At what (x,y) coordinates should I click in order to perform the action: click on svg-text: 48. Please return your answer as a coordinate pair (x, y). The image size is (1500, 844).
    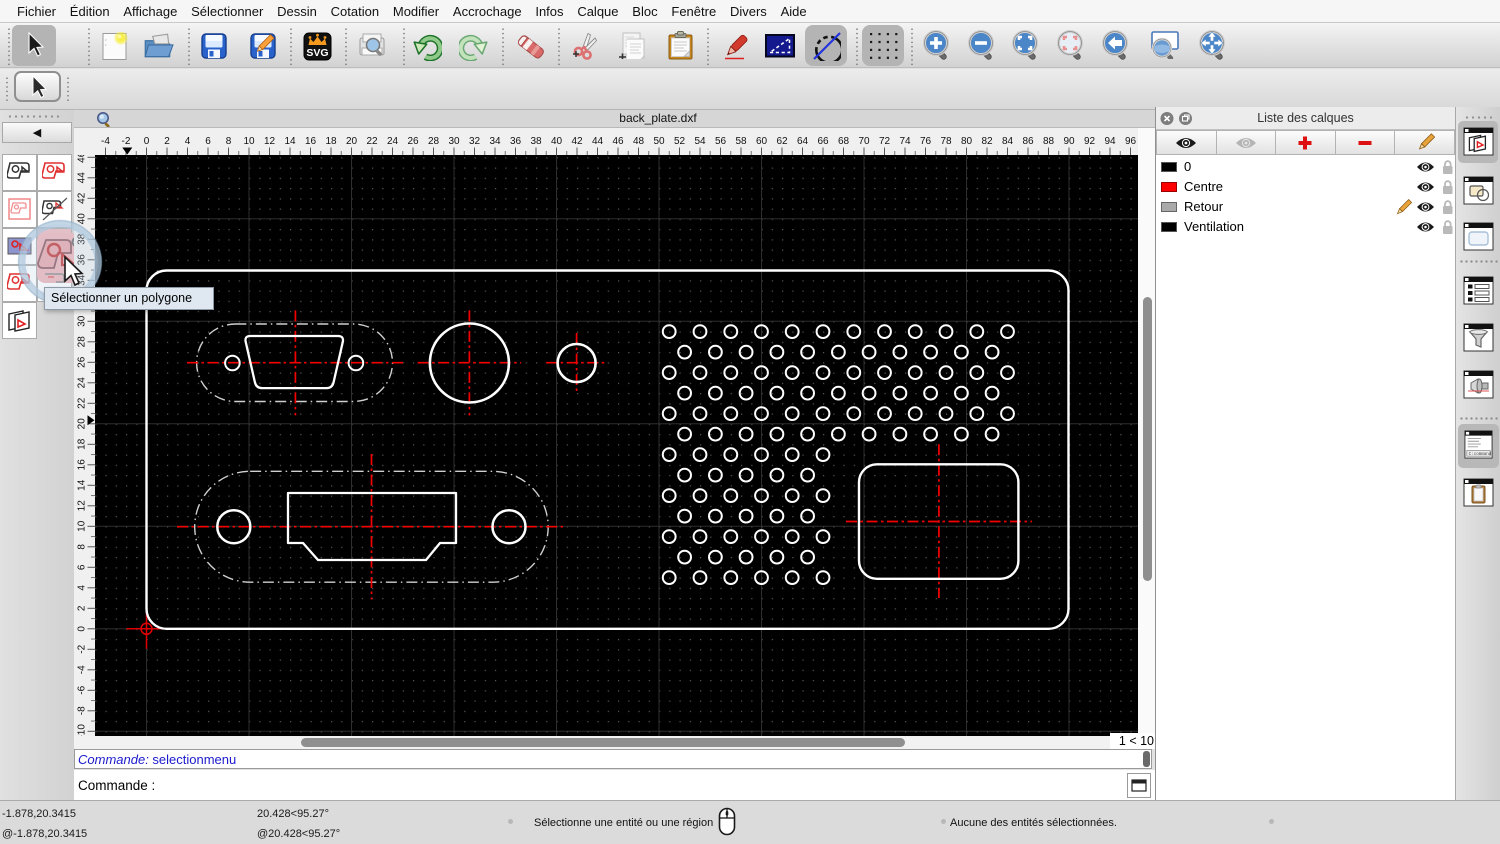
    Looking at the image, I should click on (639, 141).